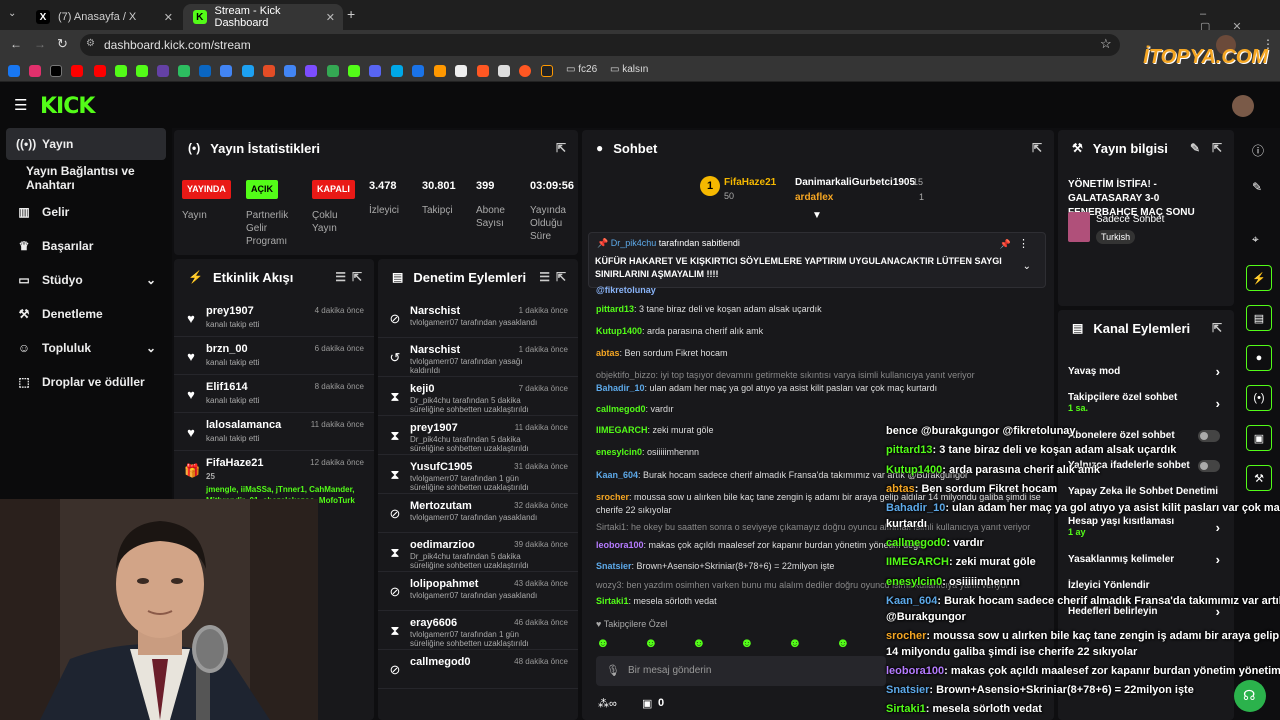 Image resolution: width=1280 pixels, height=720 pixels. What do you see at coordinates (620, 545) in the screenshot?
I see `chat-username: leobora100` at bounding box center [620, 545].